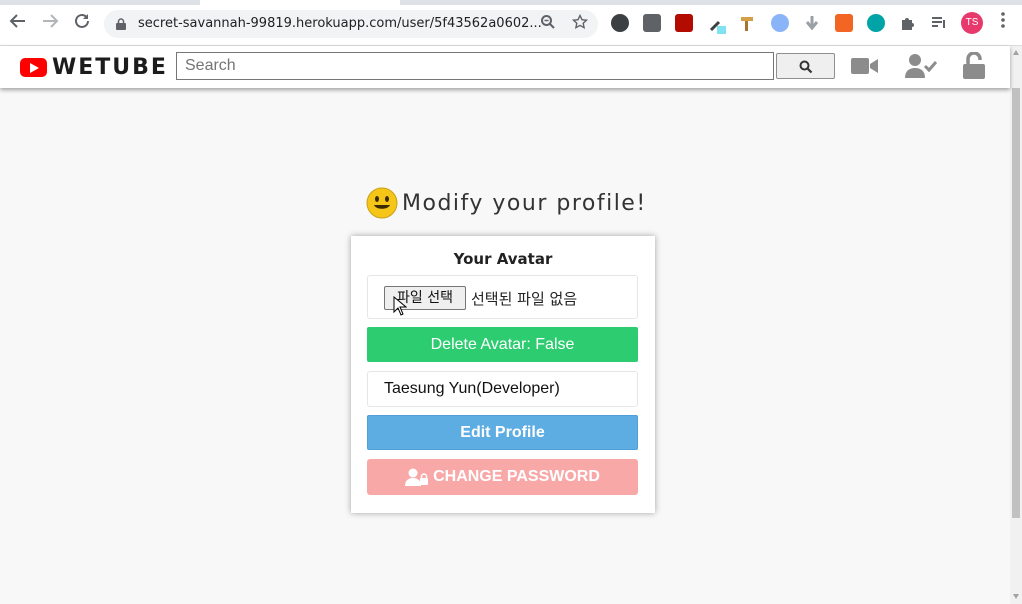 The width and height of the screenshot is (1022, 604). Describe the element at coordinates (502, 432) in the screenshot. I see `edit-profile-button: Edit Profile` at that location.